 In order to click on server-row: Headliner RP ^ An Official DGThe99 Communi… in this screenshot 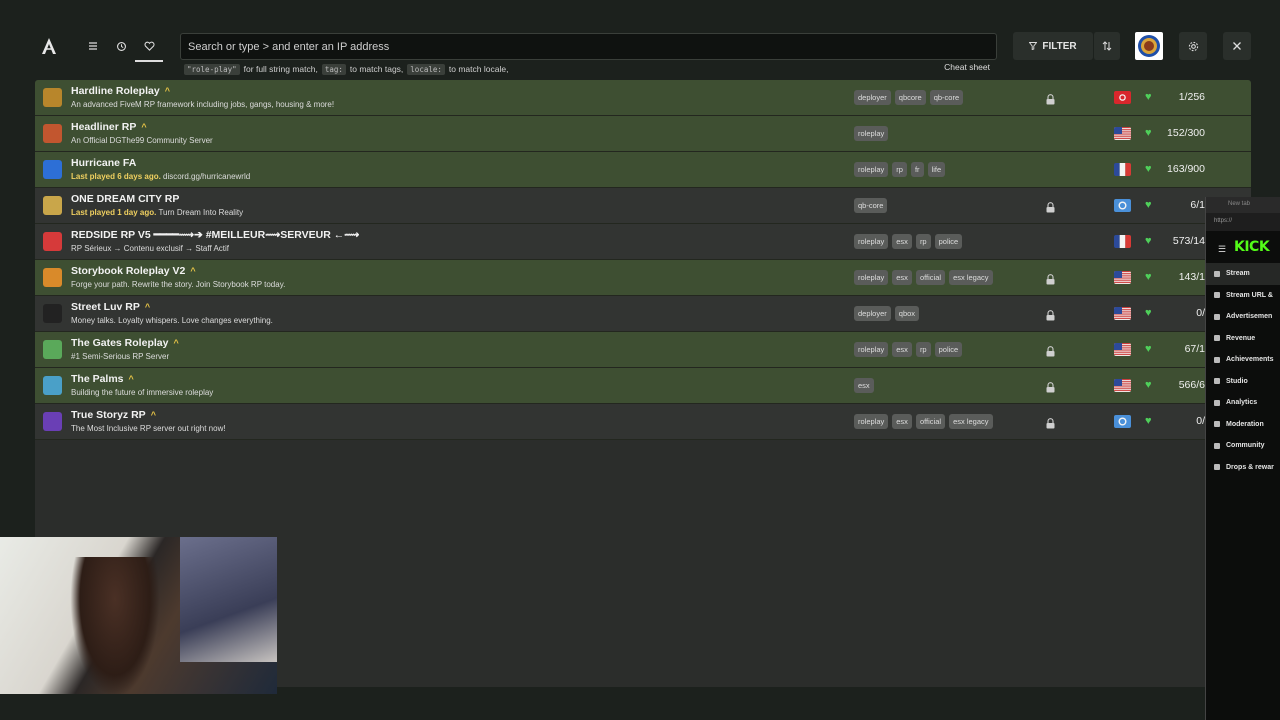, I will do `click(643, 134)`.